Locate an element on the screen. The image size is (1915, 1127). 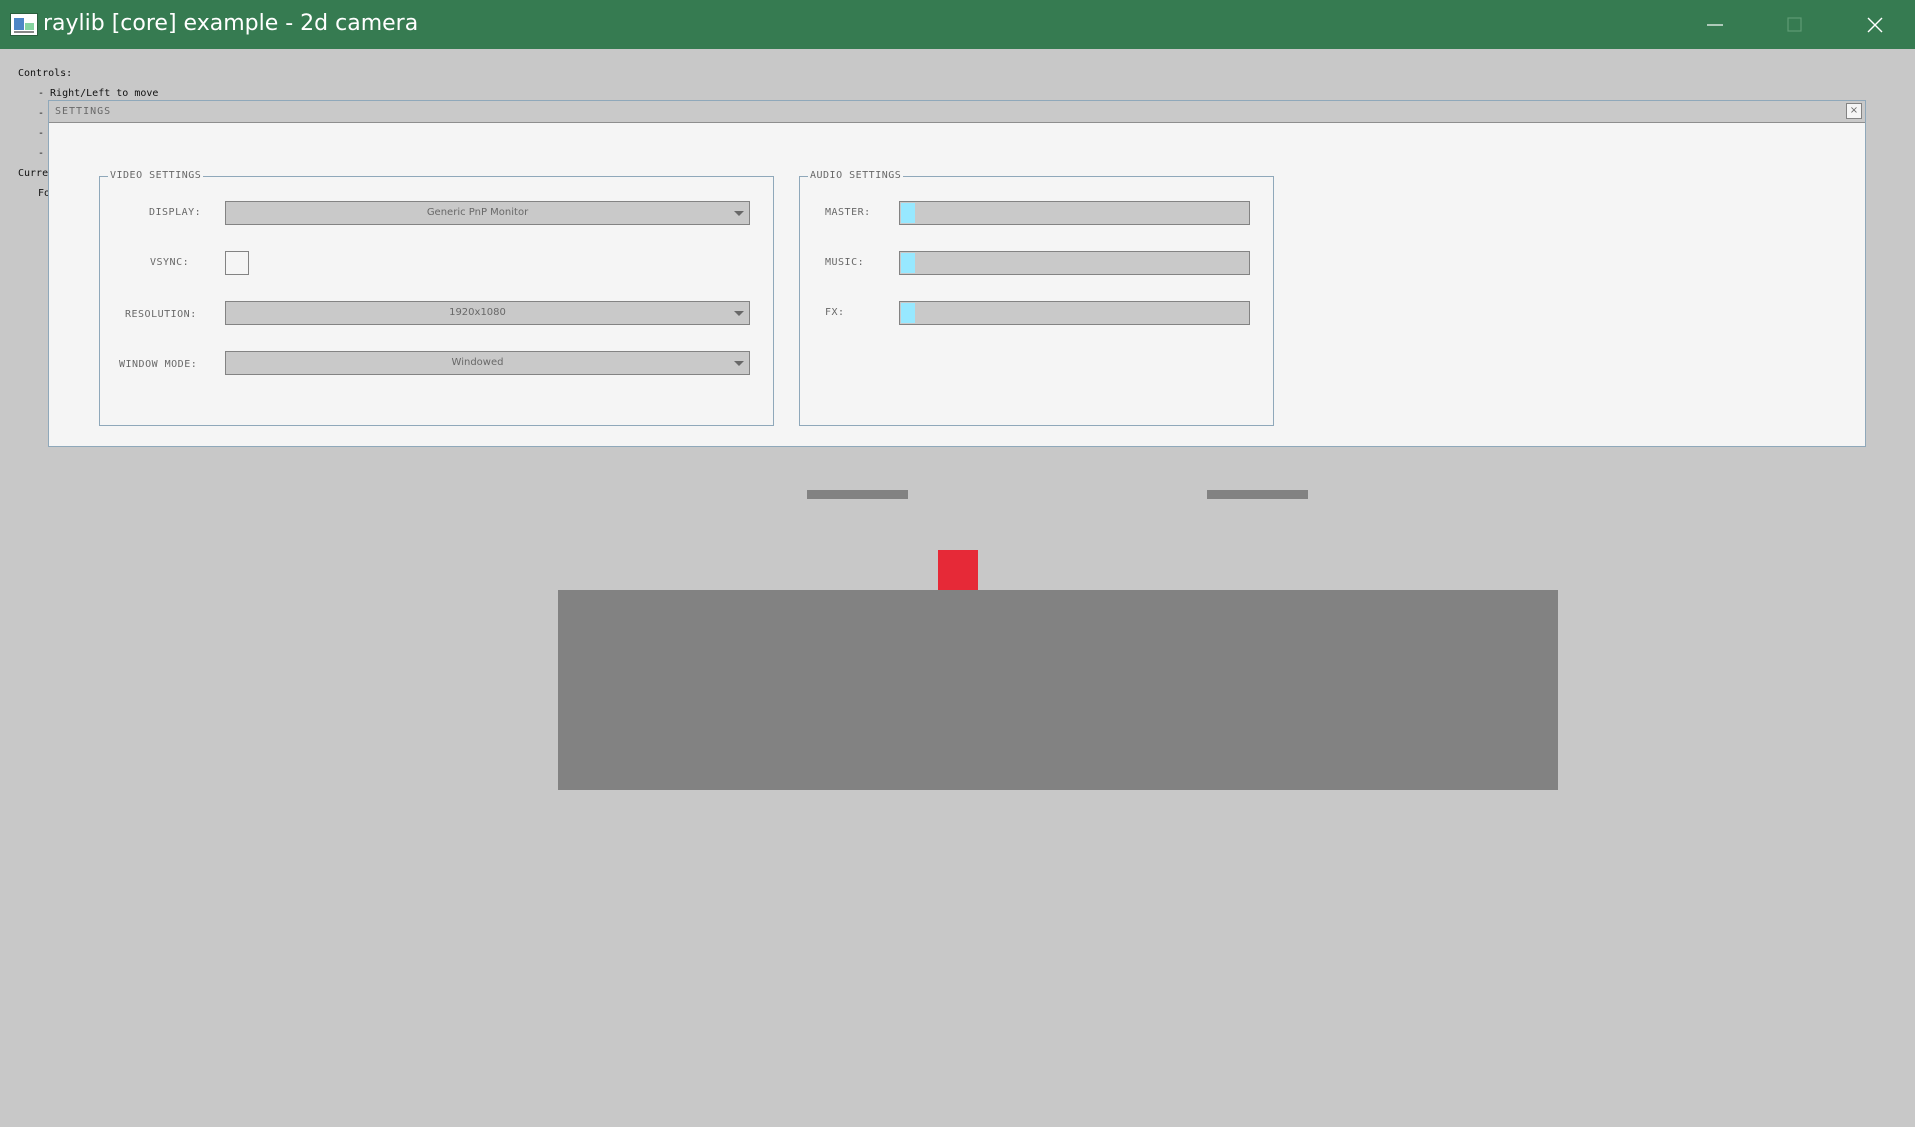
controls-heading: Controls: is located at coordinates (45, 73).